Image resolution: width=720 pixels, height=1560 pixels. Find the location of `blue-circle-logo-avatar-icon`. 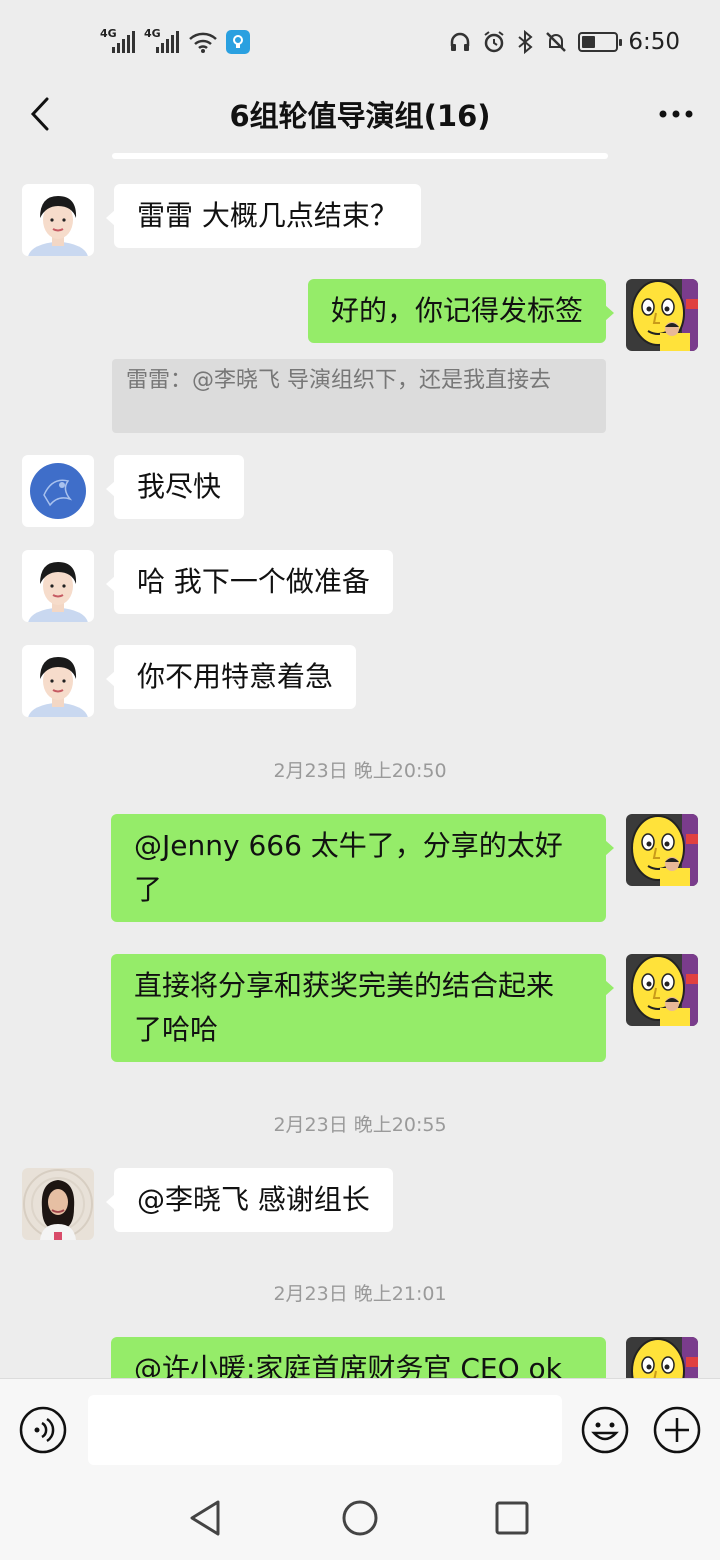

blue-circle-logo-avatar-icon is located at coordinates (58, 491).